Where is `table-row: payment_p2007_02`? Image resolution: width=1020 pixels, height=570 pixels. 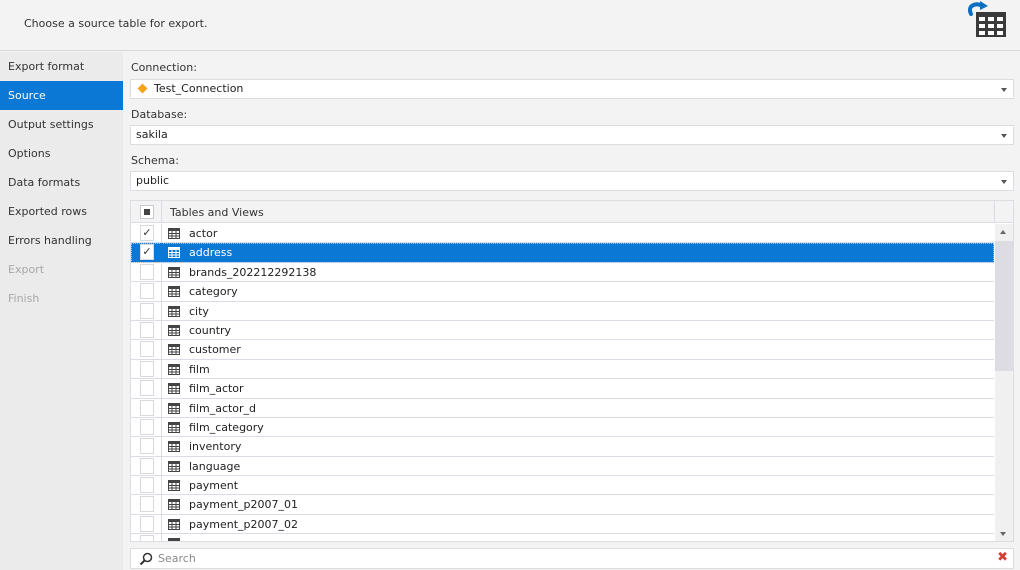
table-row: payment_p2007_02 is located at coordinates (562, 524).